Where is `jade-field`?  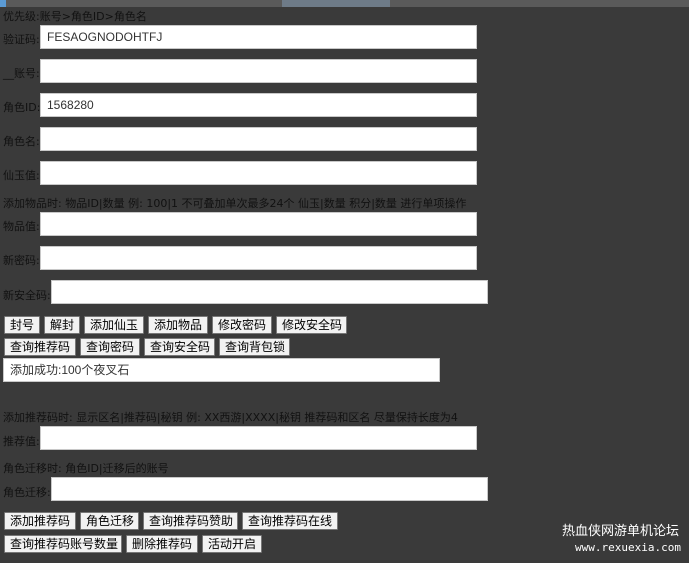
jade-field is located at coordinates (258, 173).